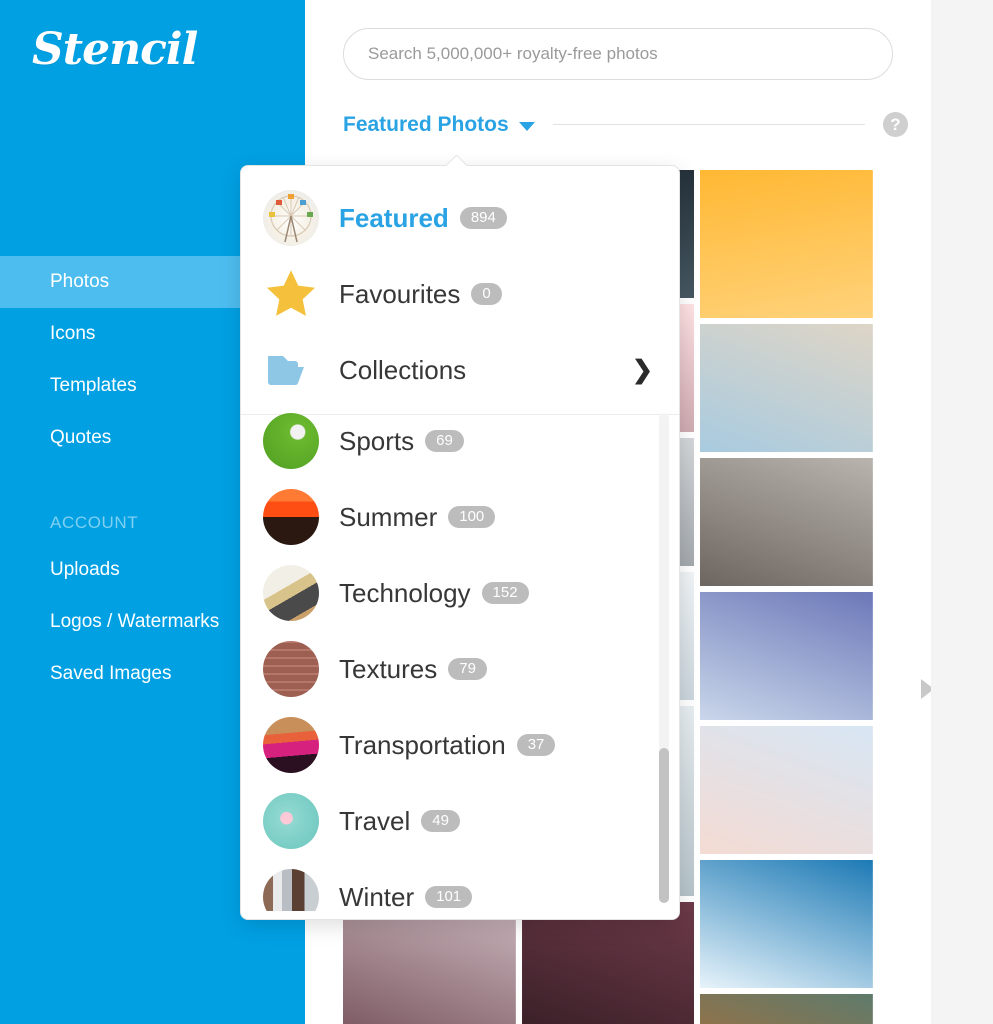  What do you see at coordinates (536, 745) in the screenshot?
I see `dropdown-item-badge: 37` at bounding box center [536, 745].